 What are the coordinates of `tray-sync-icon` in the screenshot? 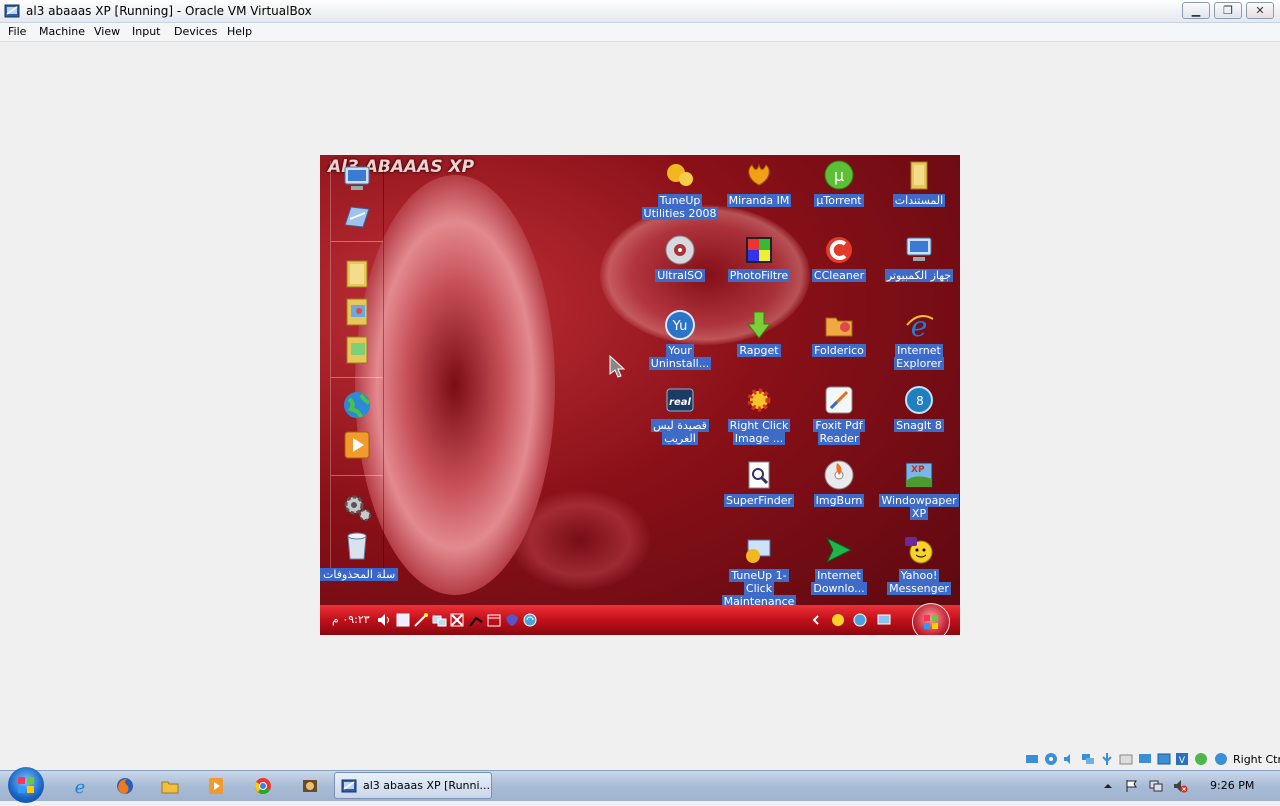 It's located at (530, 620).